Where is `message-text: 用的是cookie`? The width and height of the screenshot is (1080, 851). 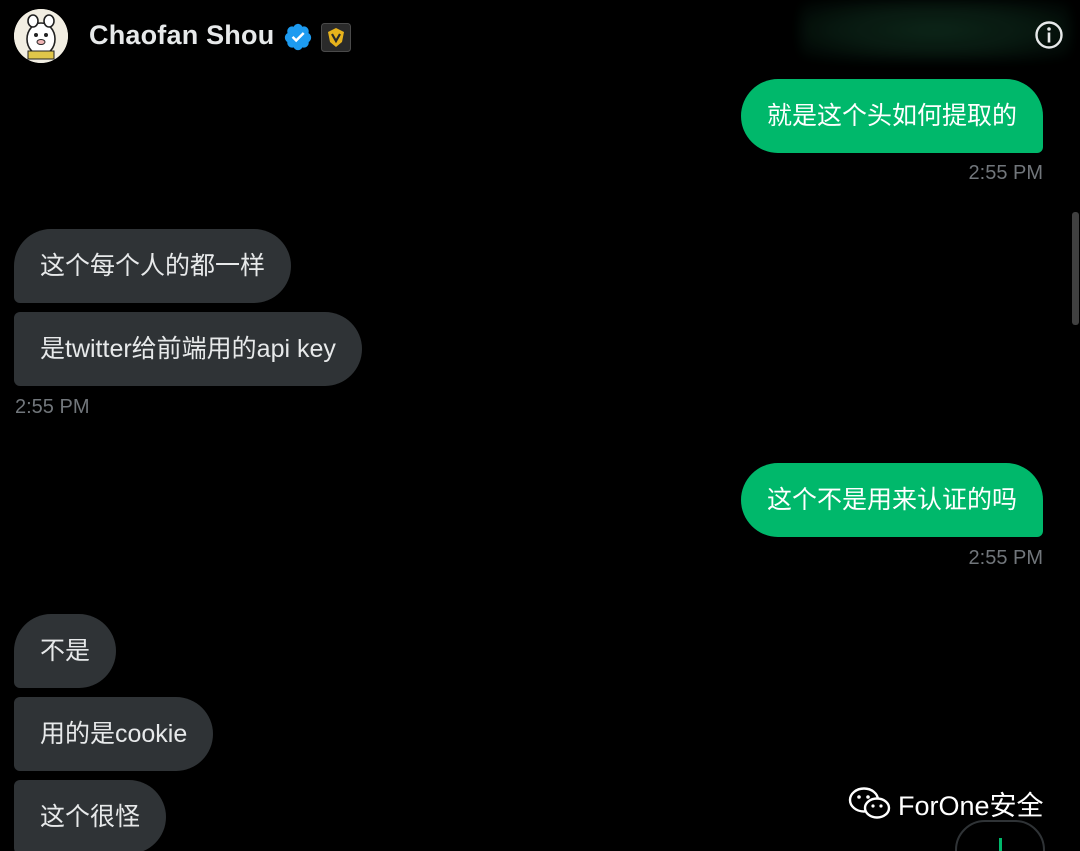
message-text: 用的是cookie is located at coordinates (114, 734).